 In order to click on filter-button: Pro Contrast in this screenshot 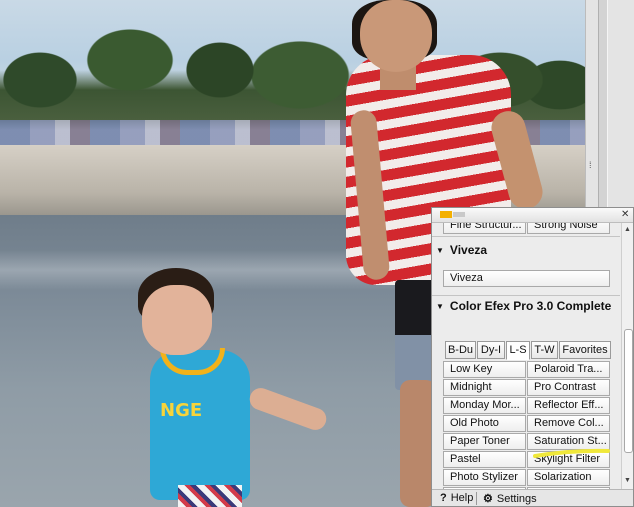, I will do `click(568, 387)`.